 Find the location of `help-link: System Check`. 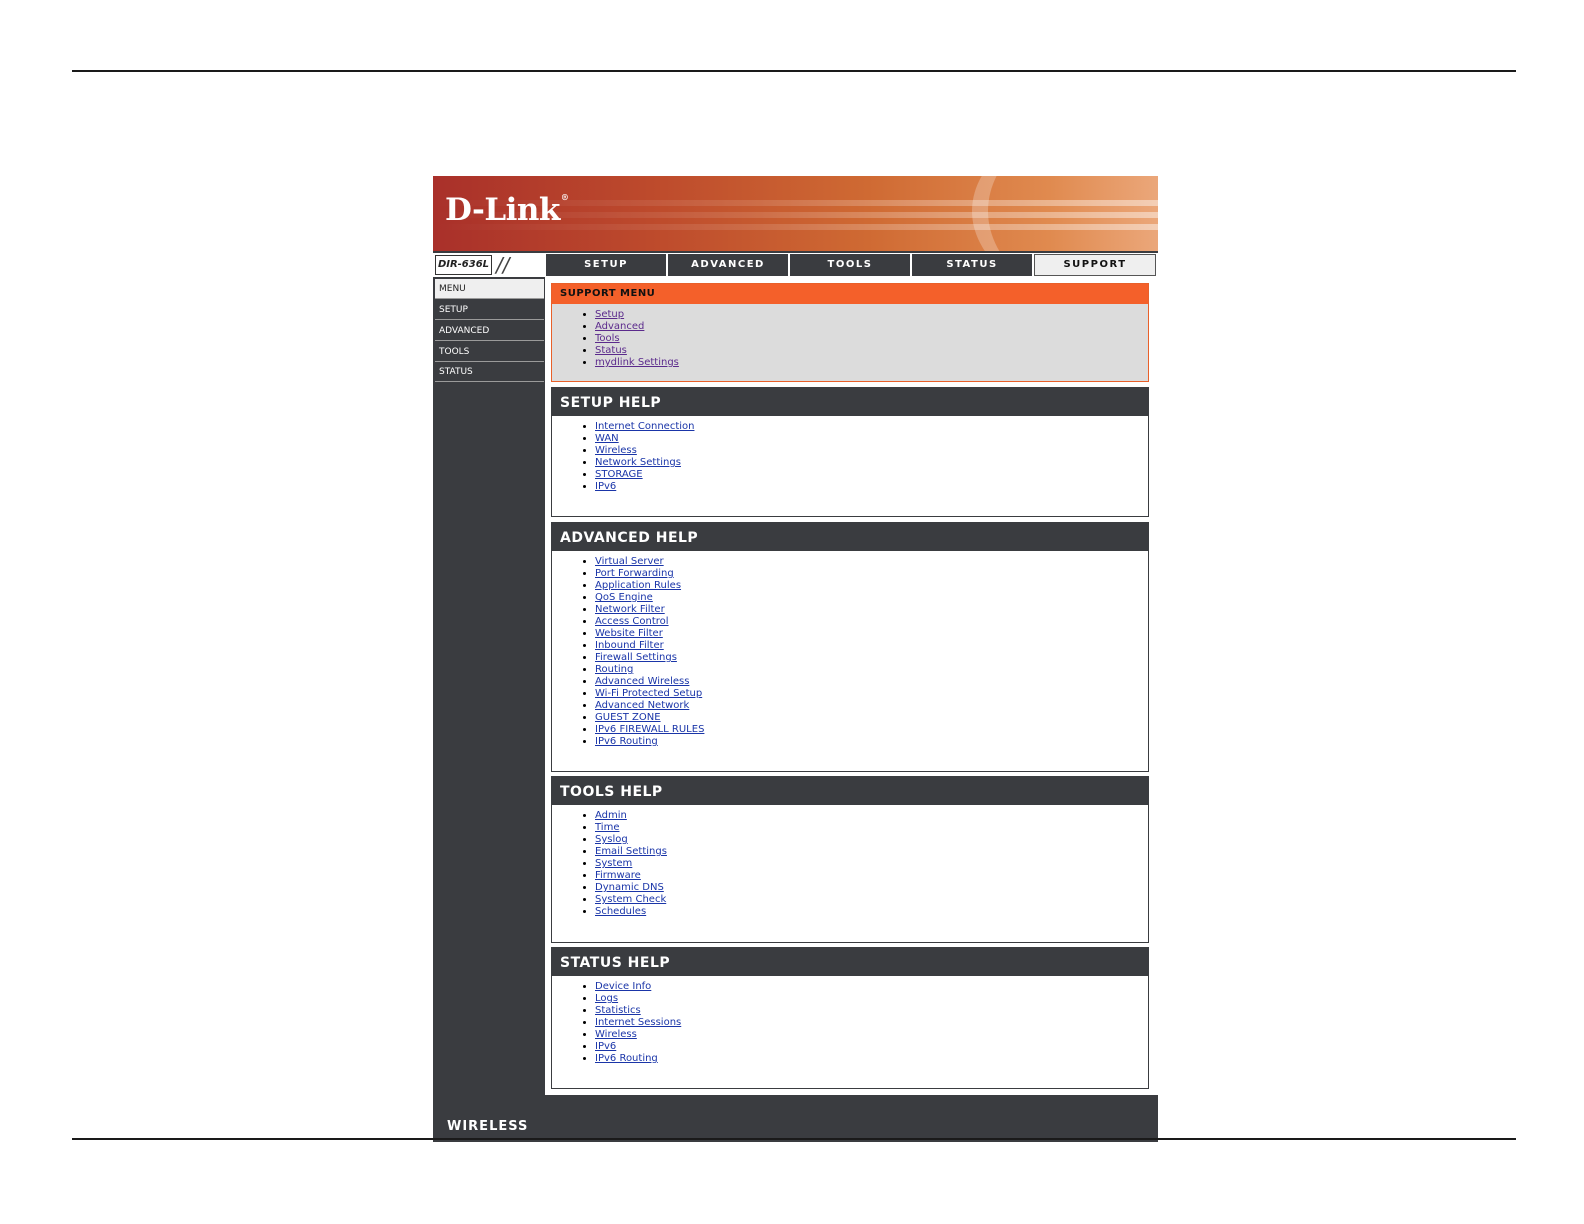

help-link: System Check is located at coordinates (630, 899).